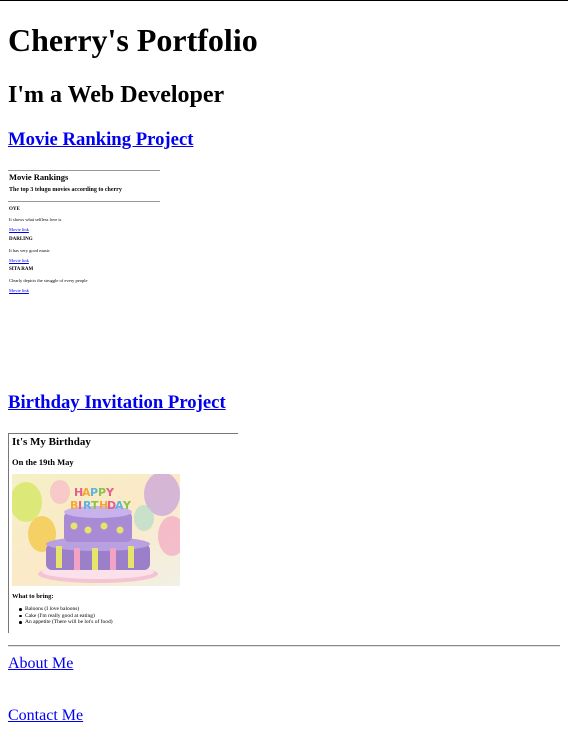 This screenshot has height=746, width=568. Describe the element at coordinates (133, 40) in the screenshot. I see `page-title: Cherry's Portfolio` at that location.